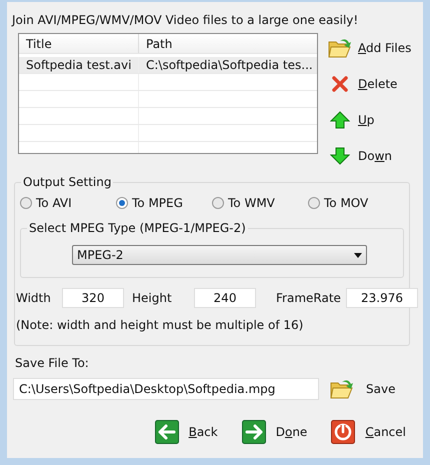  Describe the element at coordinates (340, 156) in the screenshot. I see `down-arrow-icon` at that location.